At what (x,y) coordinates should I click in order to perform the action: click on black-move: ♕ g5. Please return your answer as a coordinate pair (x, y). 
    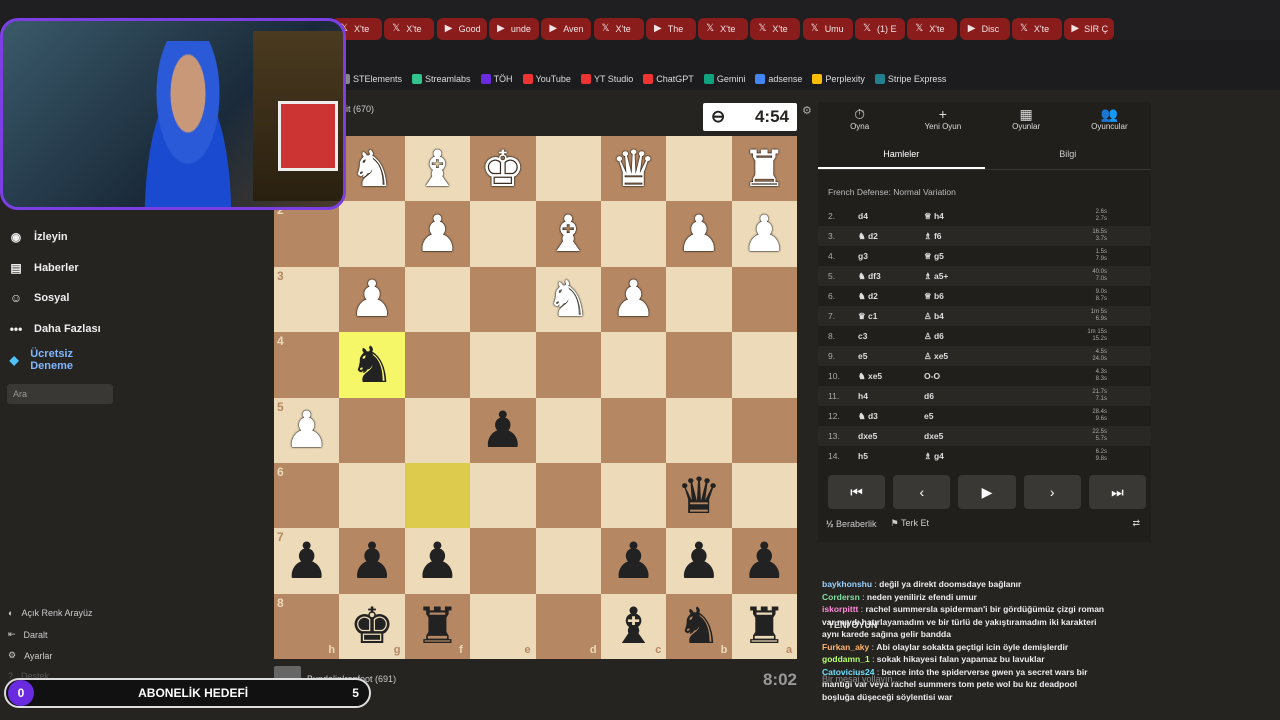
    Looking at the image, I should click on (1004, 256).